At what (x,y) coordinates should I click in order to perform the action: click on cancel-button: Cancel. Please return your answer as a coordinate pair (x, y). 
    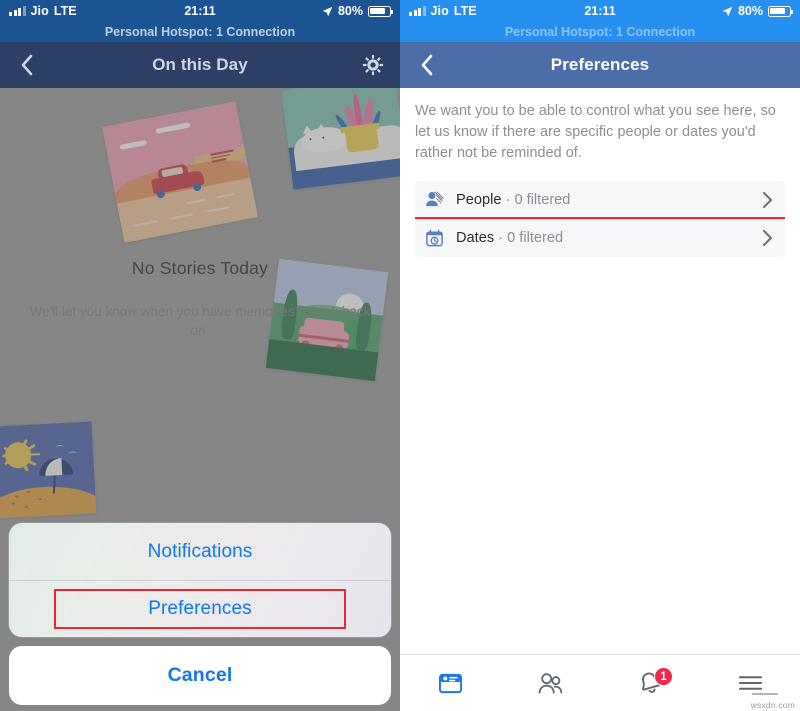
    Looking at the image, I should click on (200, 675).